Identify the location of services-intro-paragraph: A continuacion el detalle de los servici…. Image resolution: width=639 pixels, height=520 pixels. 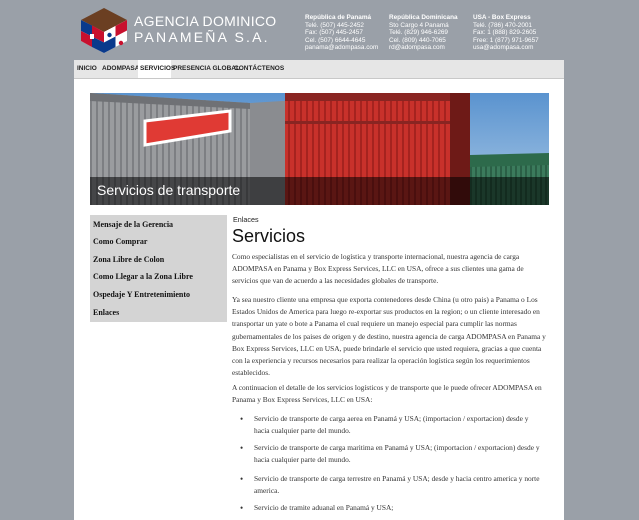
(387, 394).